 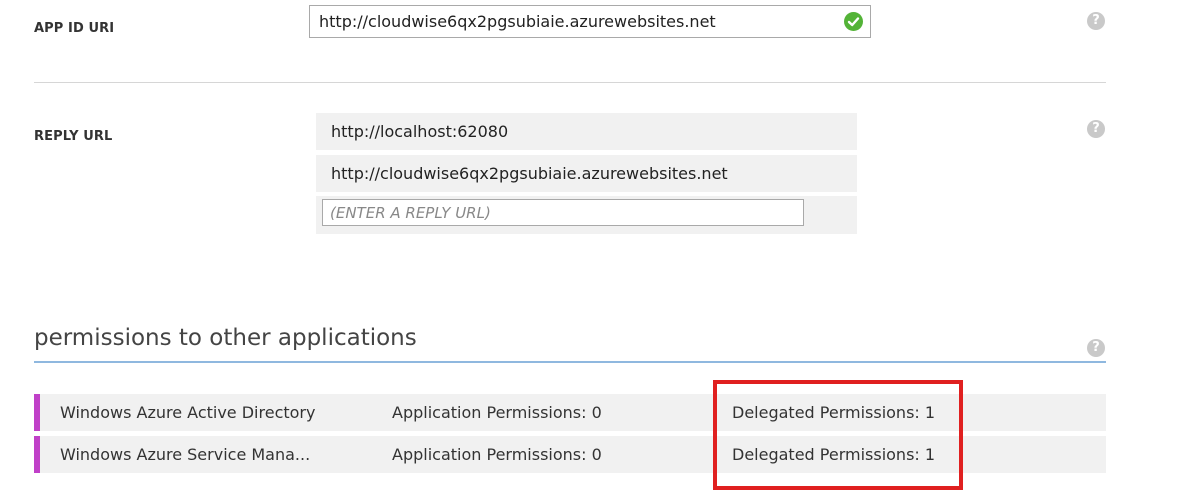 What do you see at coordinates (570, 82) in the screenshot?
I see `section-divider` at bounding box center [570, 82].